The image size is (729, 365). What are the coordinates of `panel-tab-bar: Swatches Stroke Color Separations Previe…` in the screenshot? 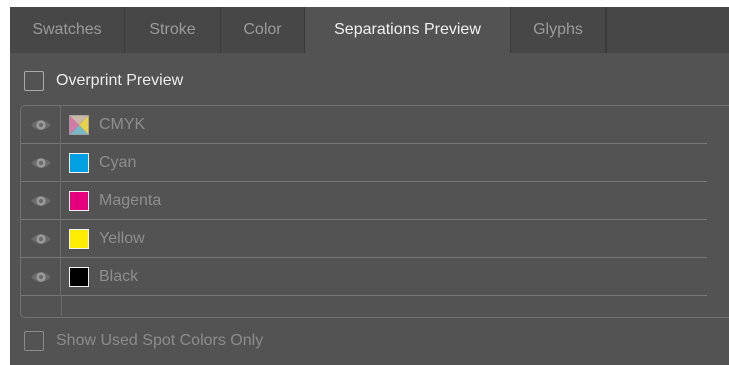 It's located at (369, 30).